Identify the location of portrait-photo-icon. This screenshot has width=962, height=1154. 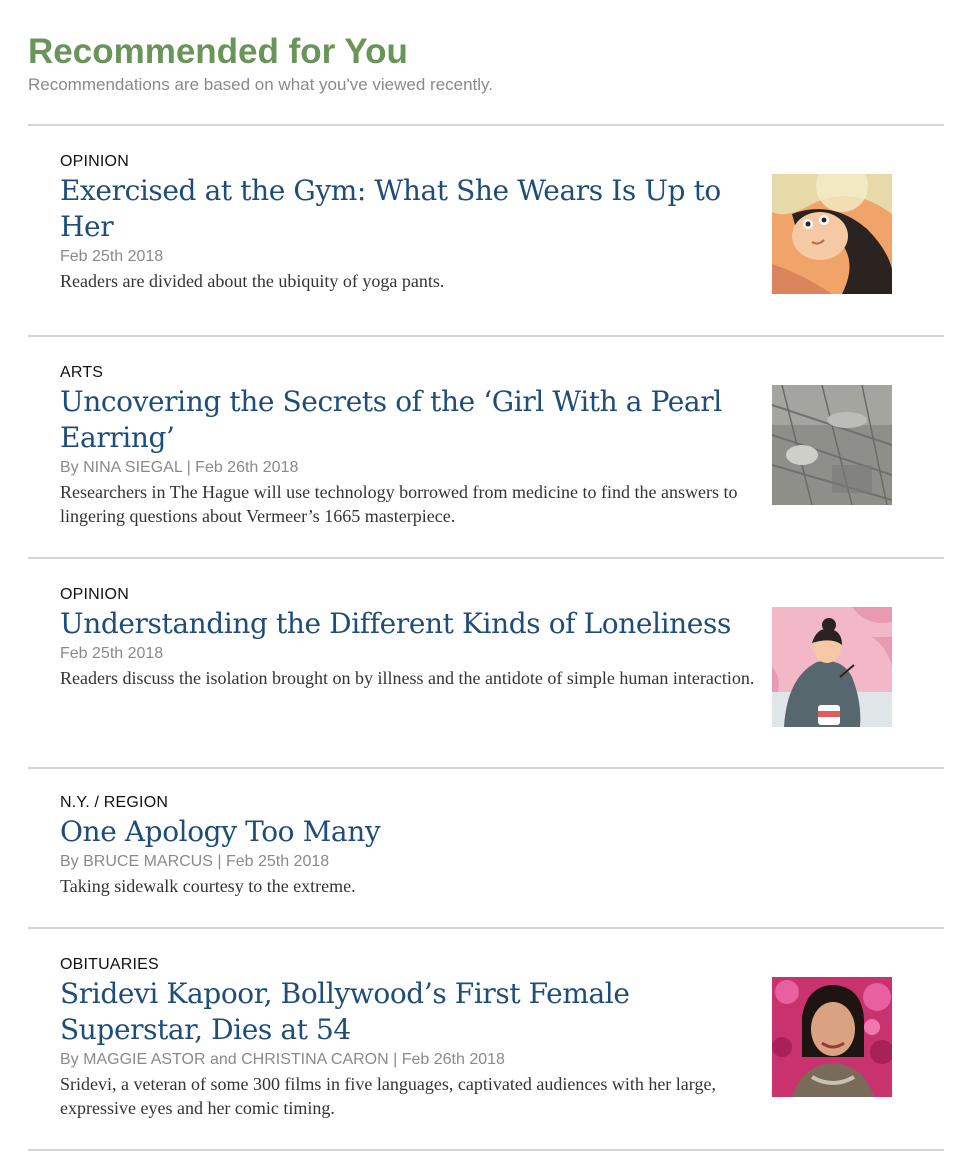
(832, 1037).